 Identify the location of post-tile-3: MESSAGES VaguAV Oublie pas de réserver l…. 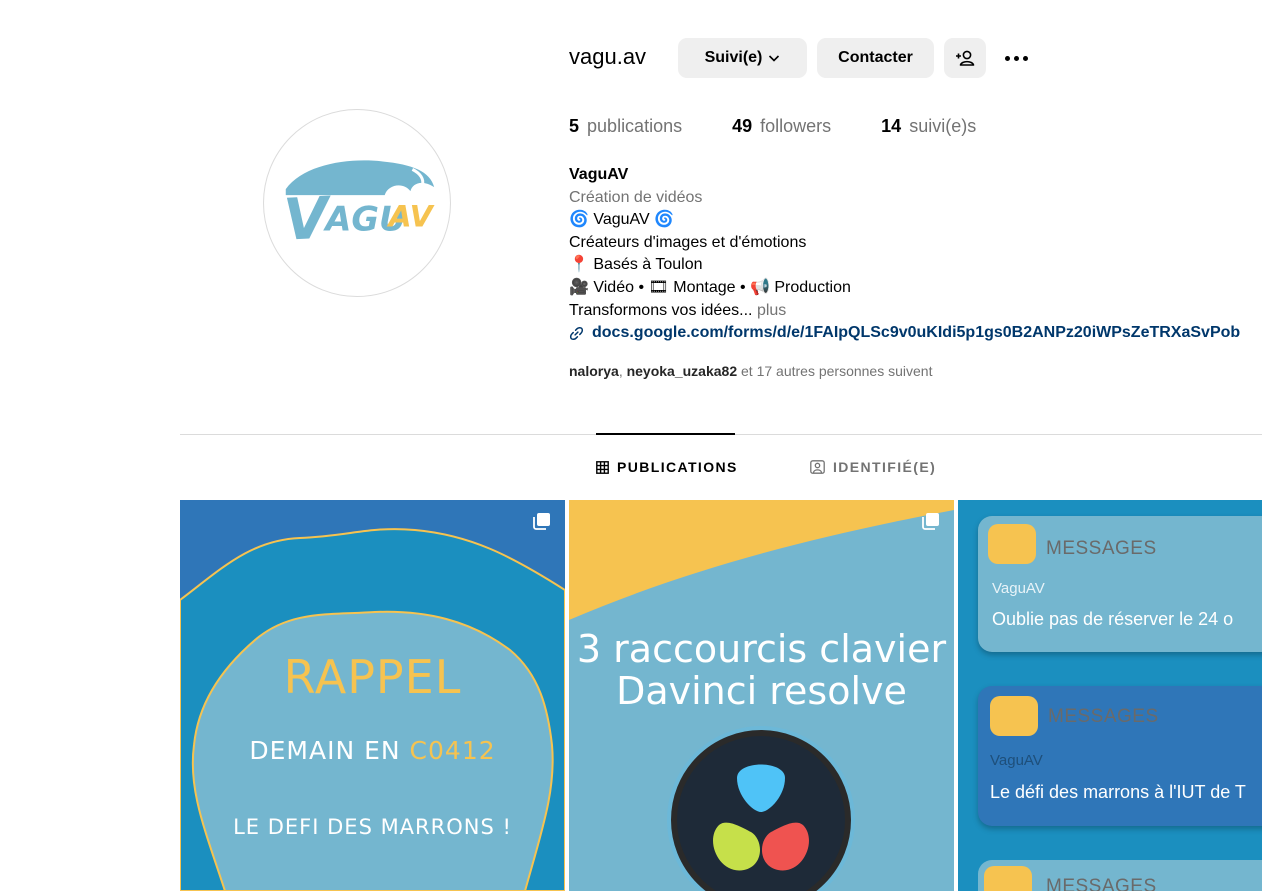
(1110, 695).